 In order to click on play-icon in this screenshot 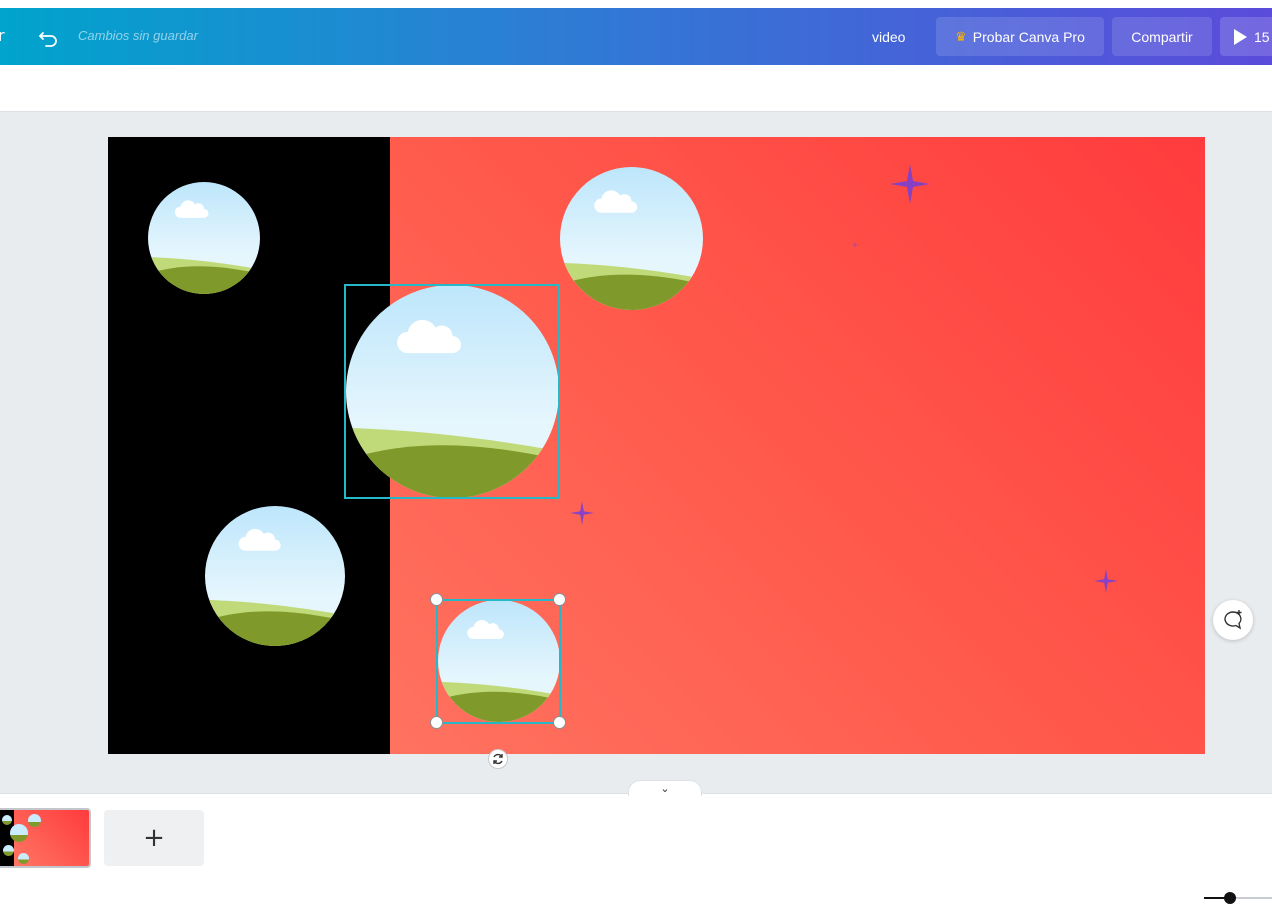, I will do `click(1240, 36)`.